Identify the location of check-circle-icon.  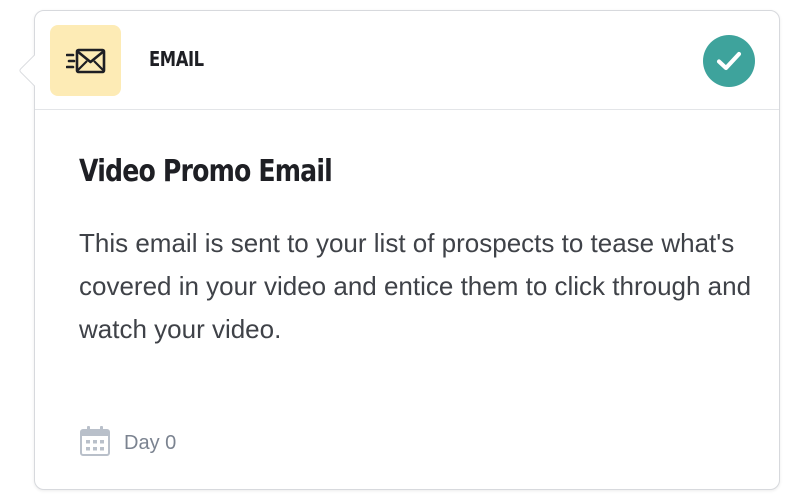
(729, 61).